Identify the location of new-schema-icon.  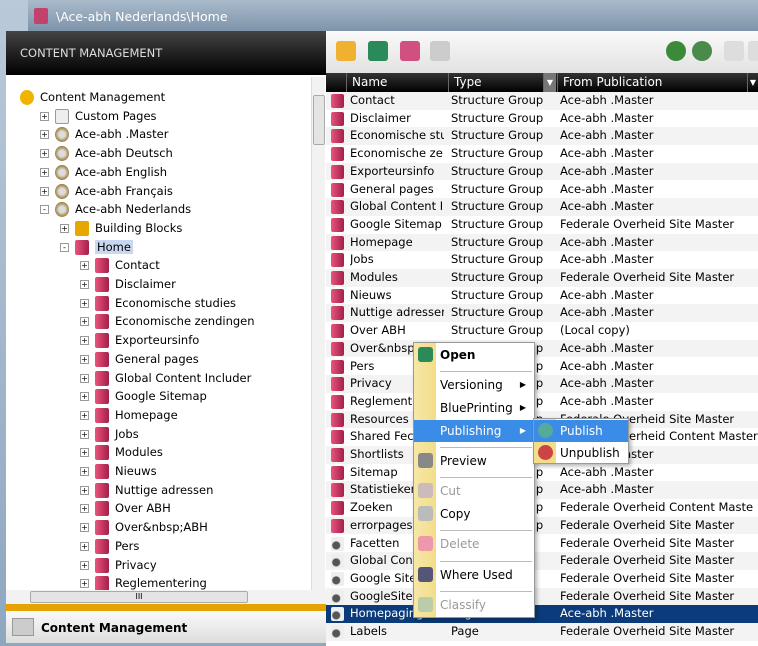
(378, 51).